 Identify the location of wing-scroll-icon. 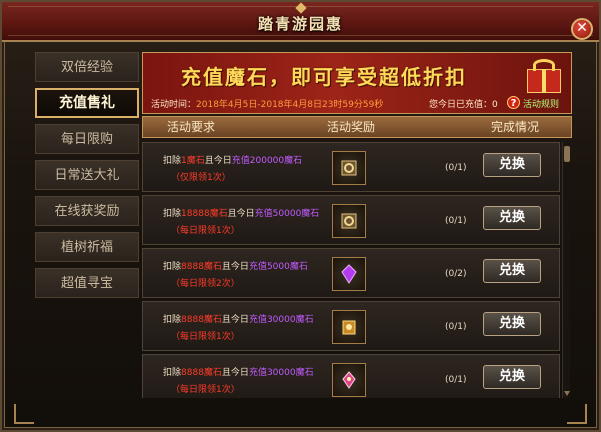
(349, 327).